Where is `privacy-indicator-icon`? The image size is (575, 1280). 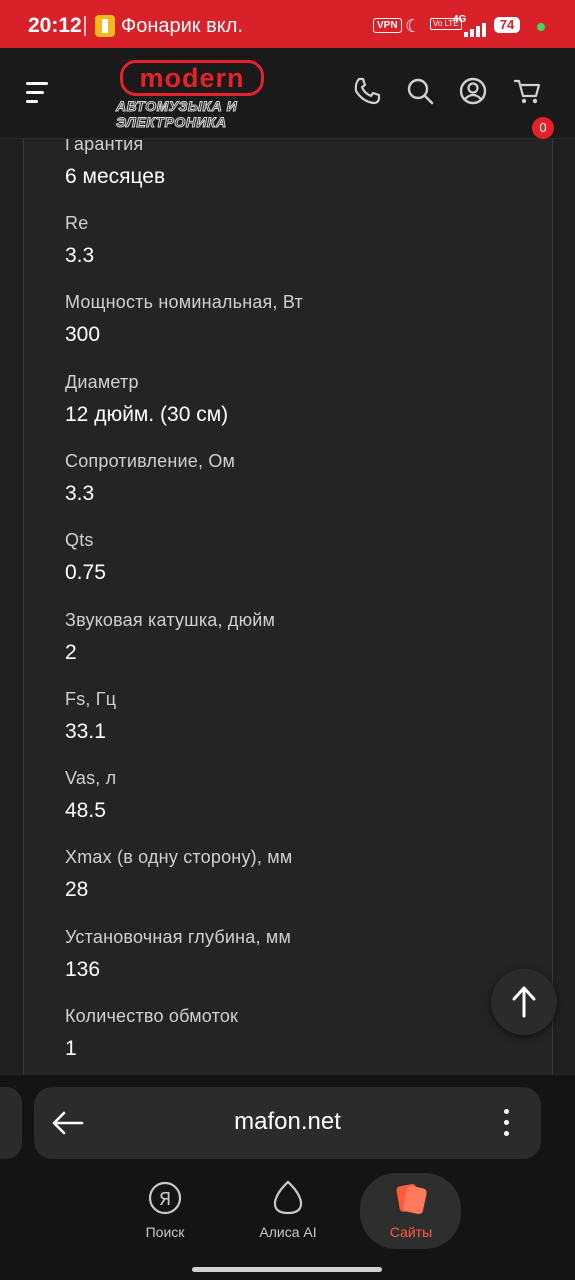
privacy-indicator-icon is located at coordinates (541, 27).